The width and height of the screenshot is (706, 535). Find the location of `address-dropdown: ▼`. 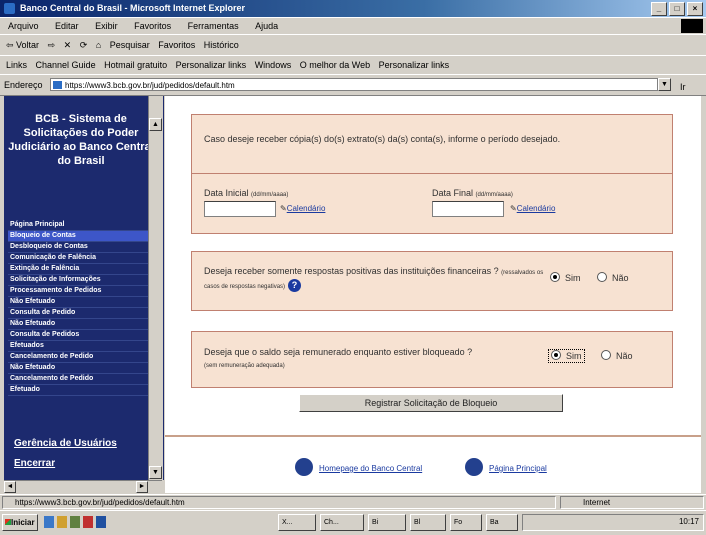

address-dropdown: ▼ is located at coordinates (664, 84).